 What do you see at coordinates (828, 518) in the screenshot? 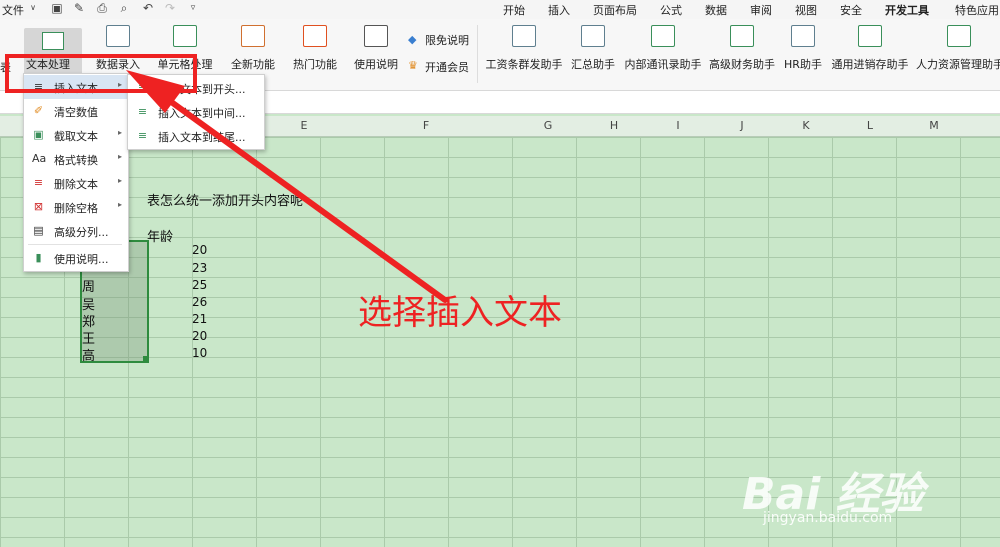
I see `watermark-url: jingyan.baidu.com` at bounding box center [828, 518].